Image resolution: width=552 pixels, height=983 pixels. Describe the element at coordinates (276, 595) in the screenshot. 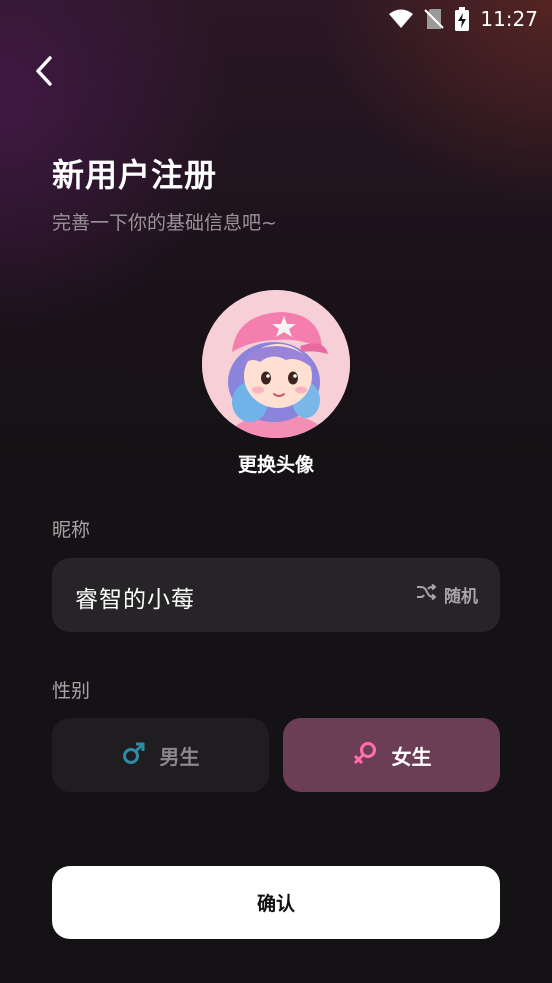

I see `nickname-field: 睿智的小莓 随机` at that location.